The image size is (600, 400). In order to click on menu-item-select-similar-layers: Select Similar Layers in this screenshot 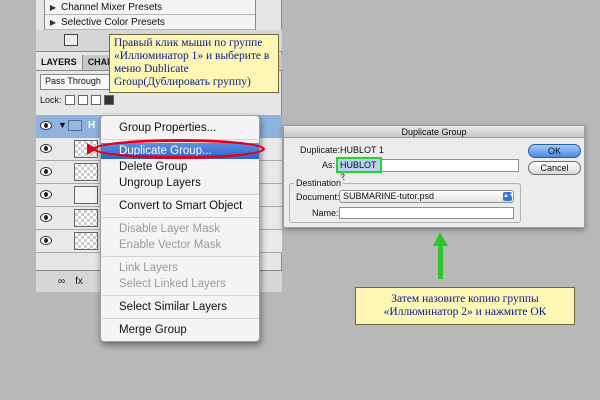, I will do `click(180, 307)`.